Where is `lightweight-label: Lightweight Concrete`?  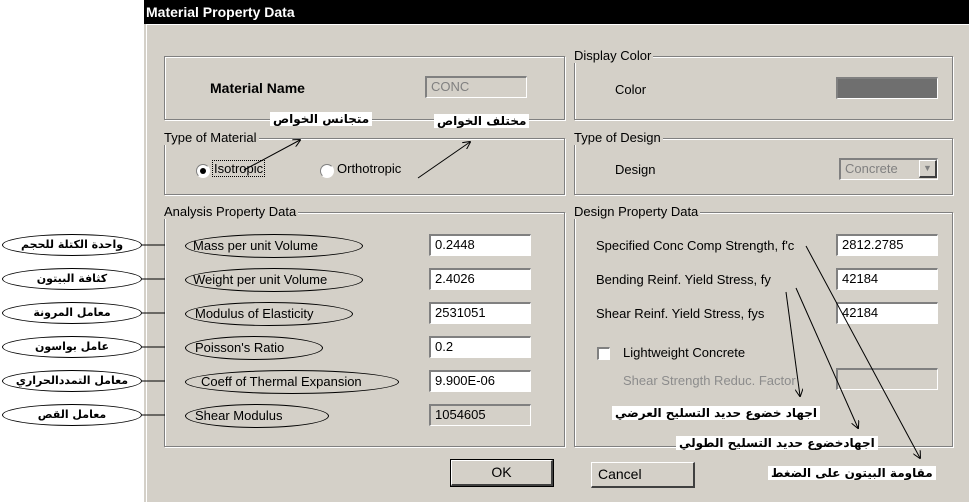
lightweight-label: Lightweight Concrete is located at coordinates (684, 352).